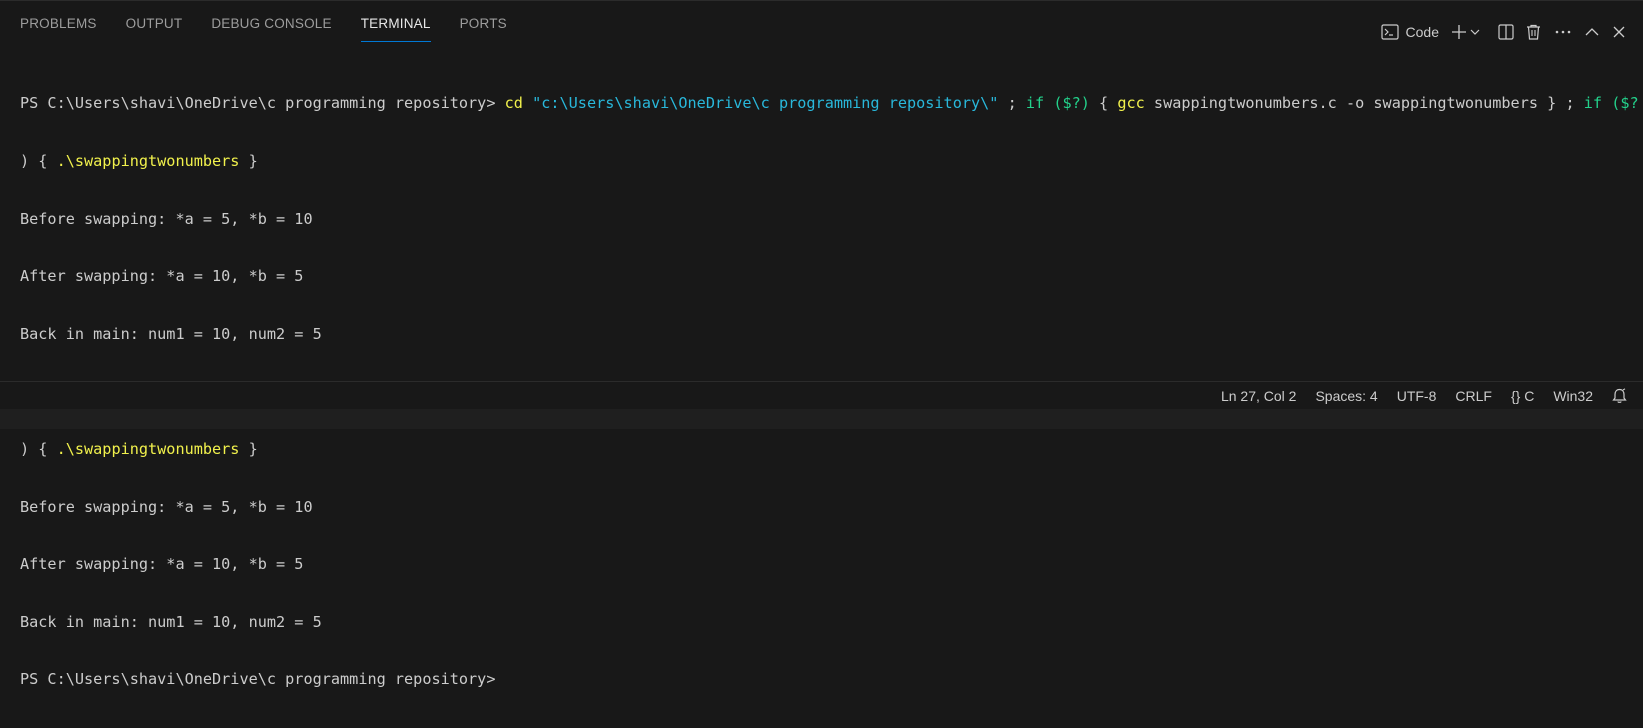 The height and width of the screenshot is (728, 1643). What do you see at coordinates (821, 419) in the screenshot?
I see `bottom-strip` at bounding box center [821, 419].